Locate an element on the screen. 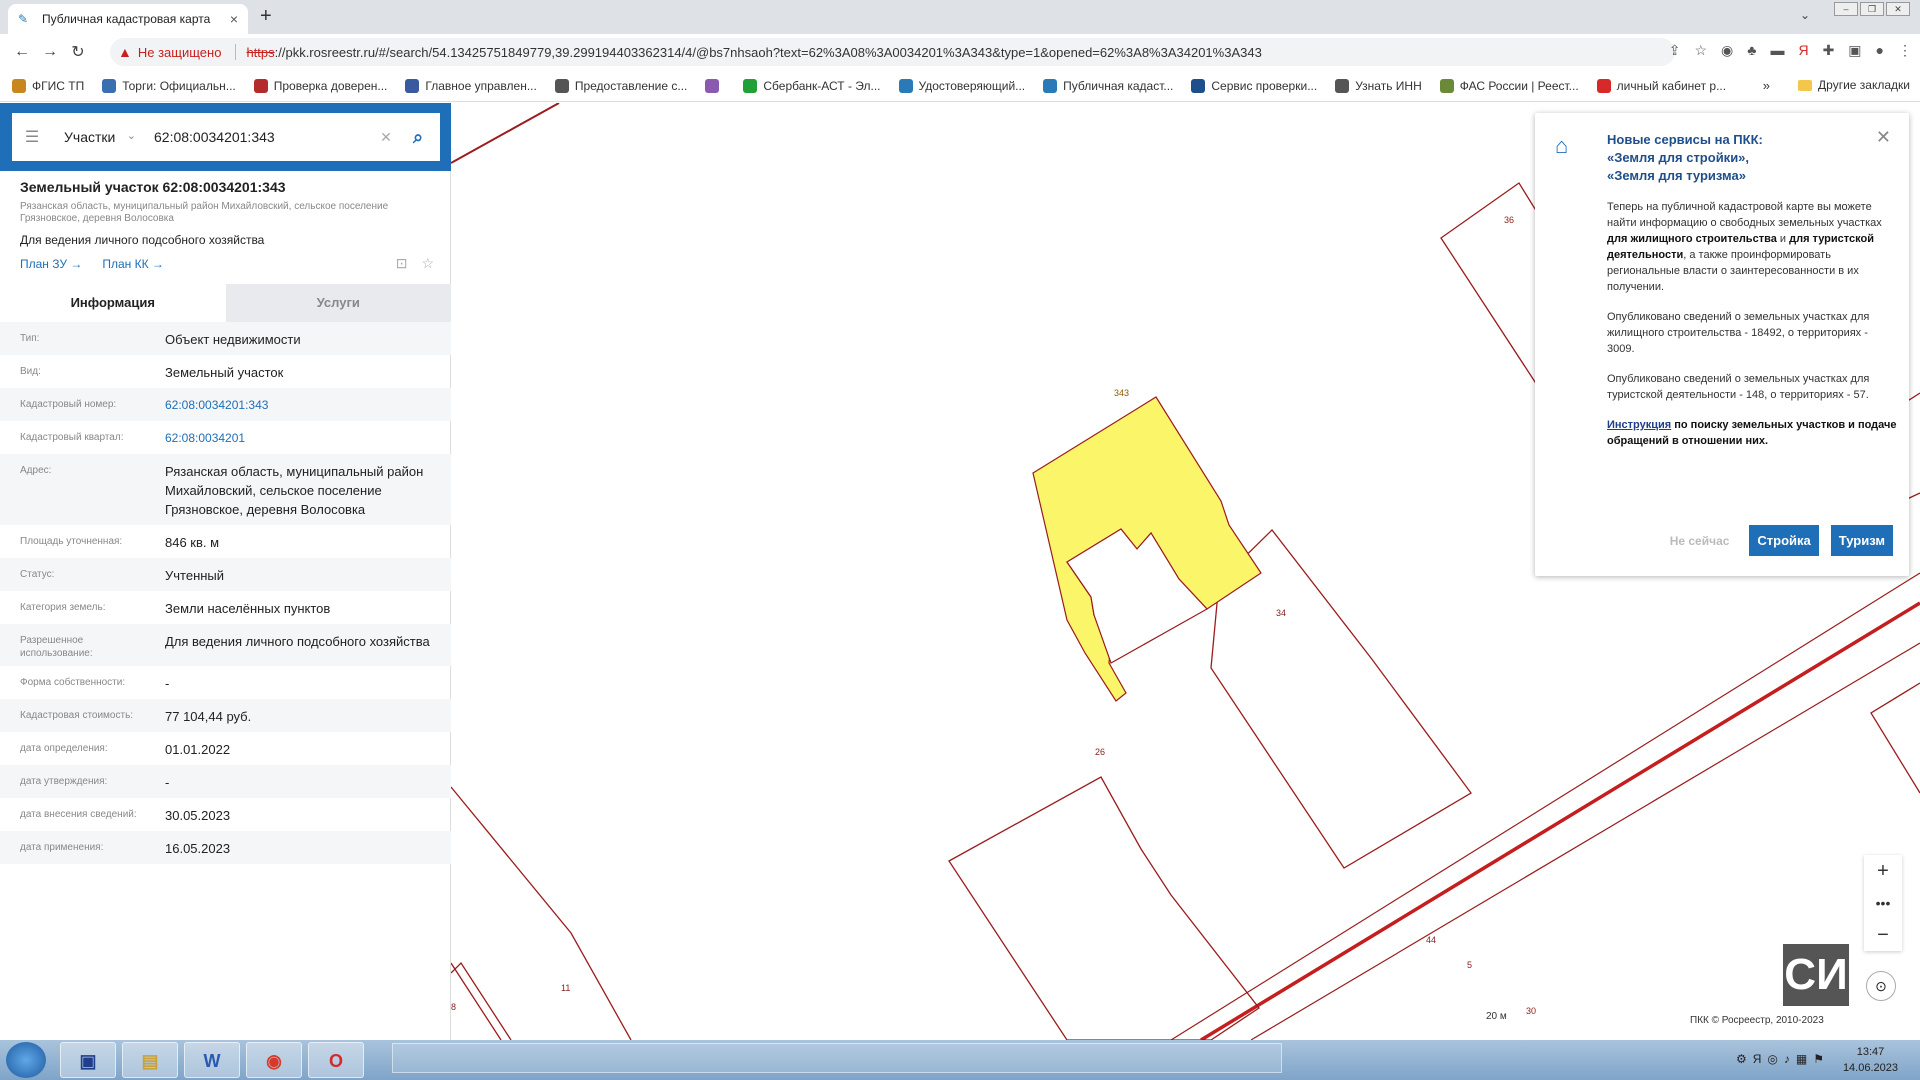  attribute-key: Разрешенное использование: is located at coordinates (56, 647).